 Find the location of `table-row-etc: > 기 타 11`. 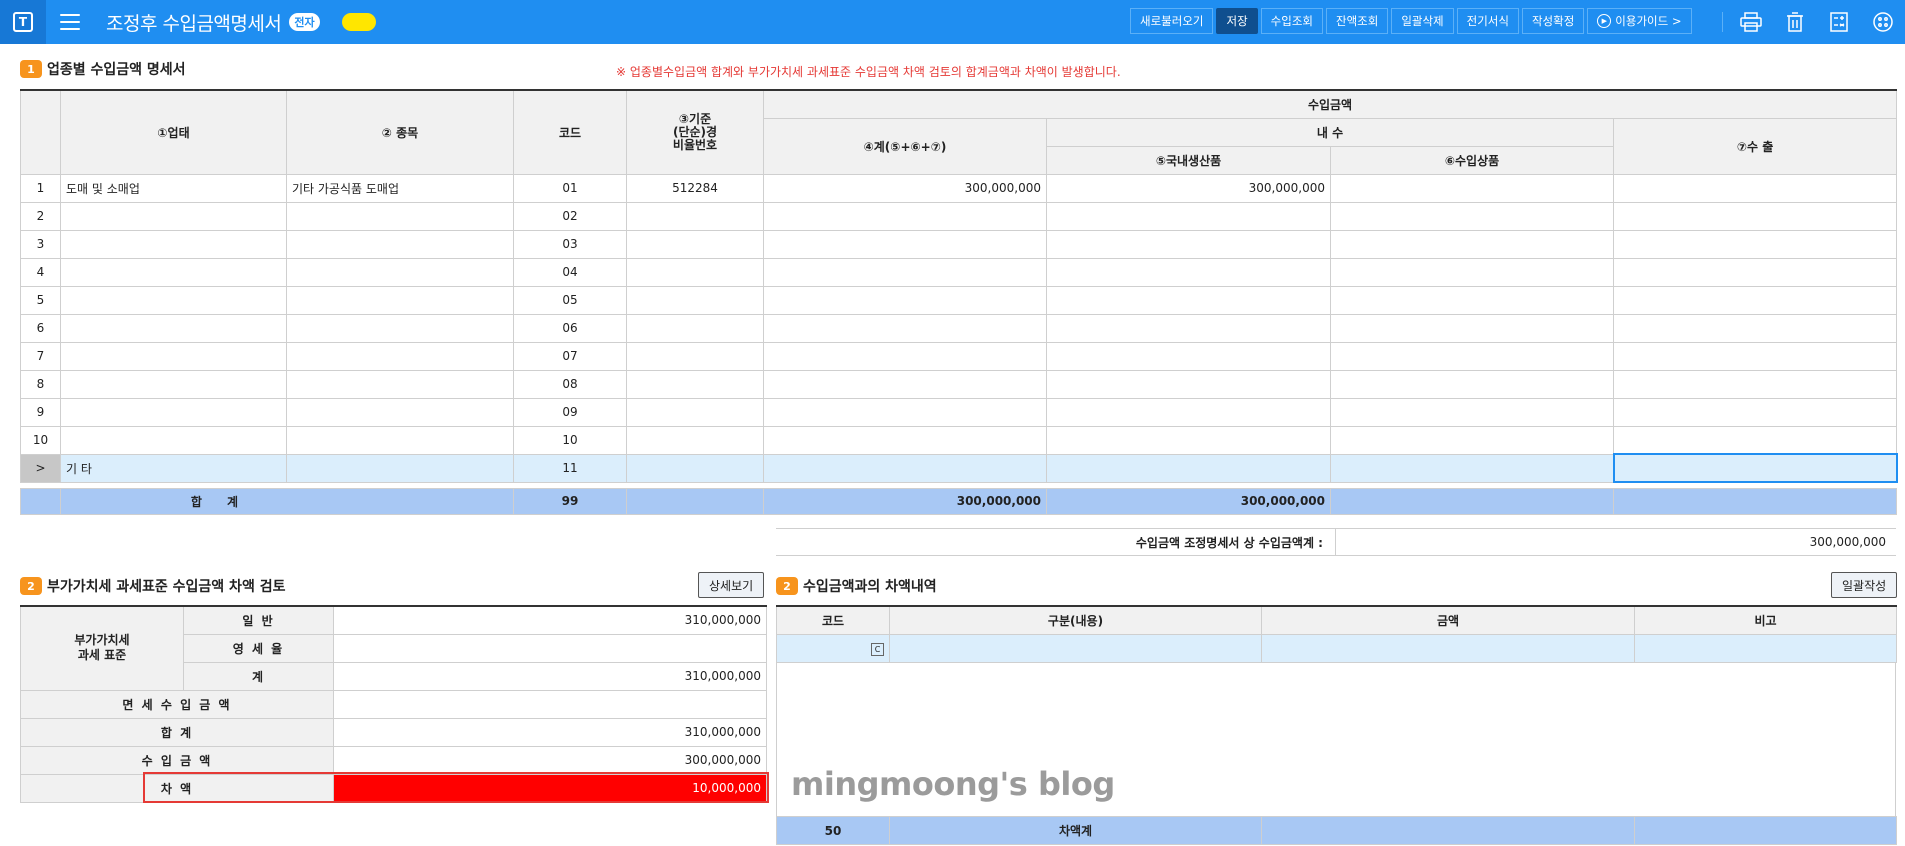

table-row-etc: > 기 타 11 is located at coordinates (959, 468).